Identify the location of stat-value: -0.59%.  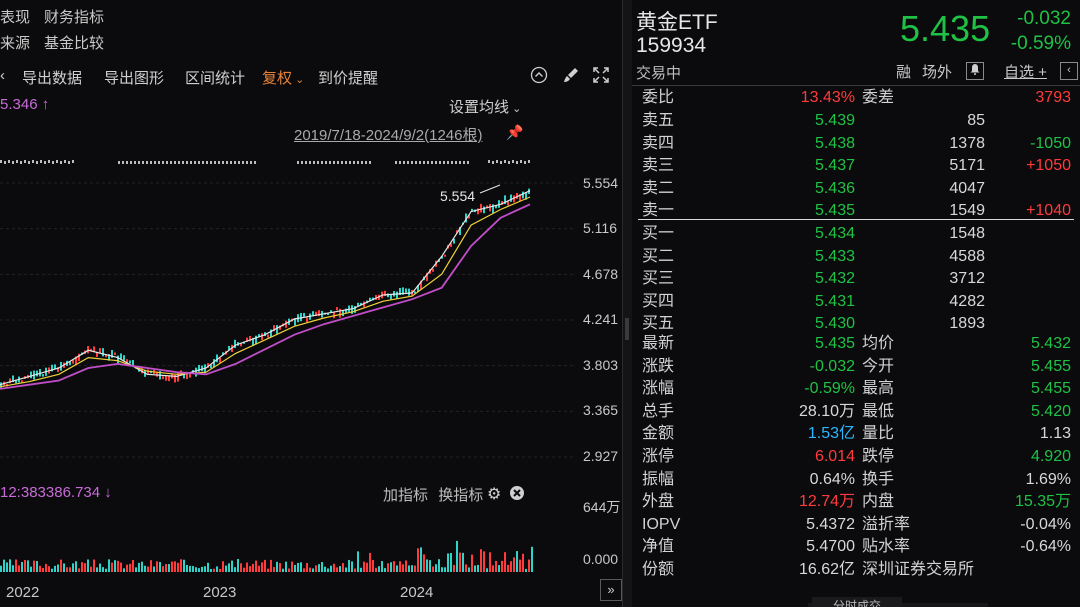
(829, 389).